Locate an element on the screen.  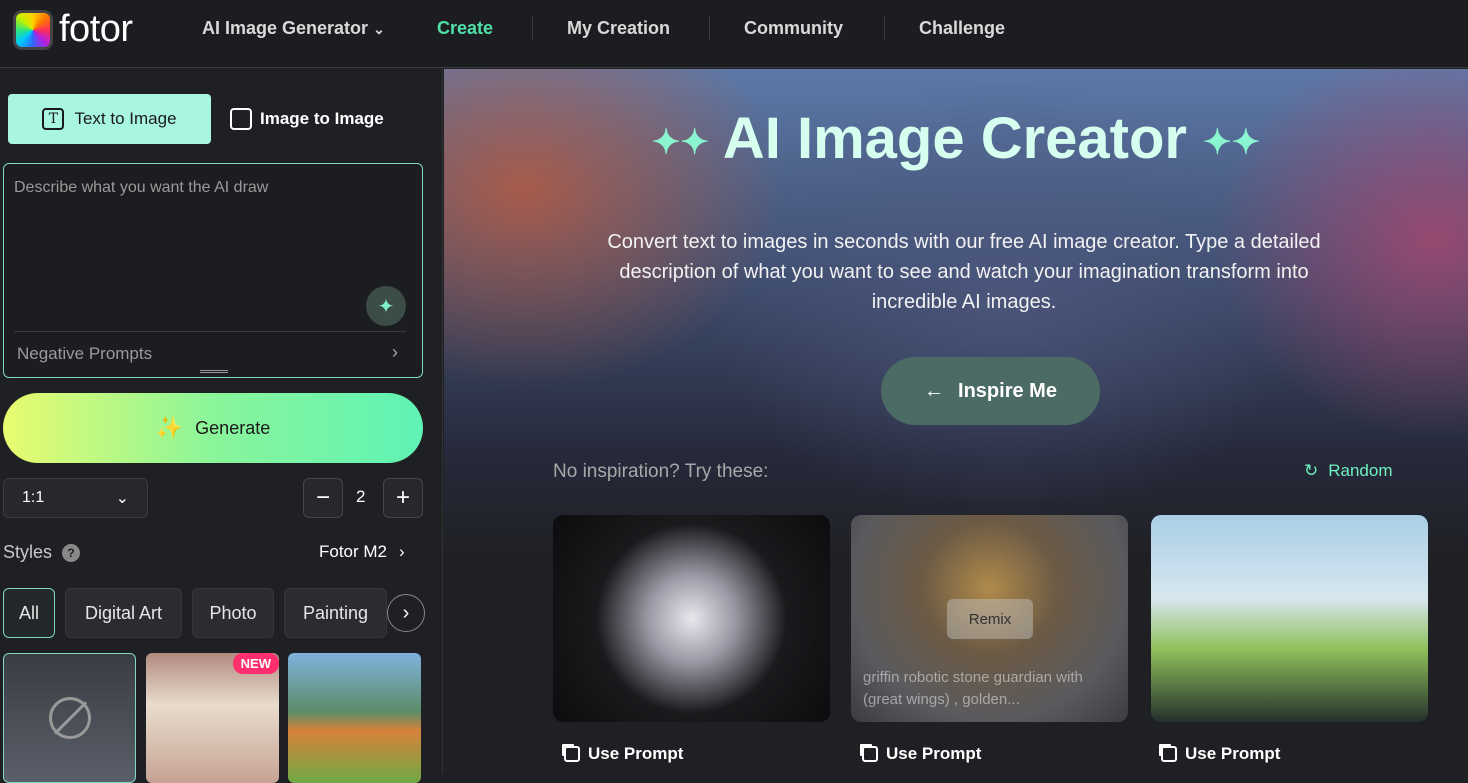
increment-button: + is located at coordinates (403, 498).